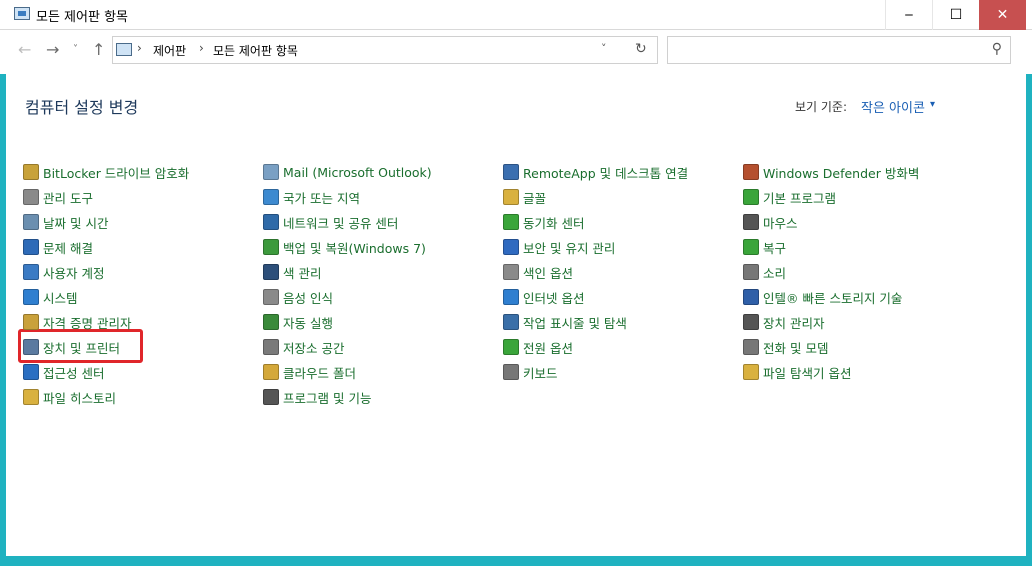  Describe the element at coordinates (604, 48) in the screenshot. I see `chevron-down-icon: ˅` at that location.